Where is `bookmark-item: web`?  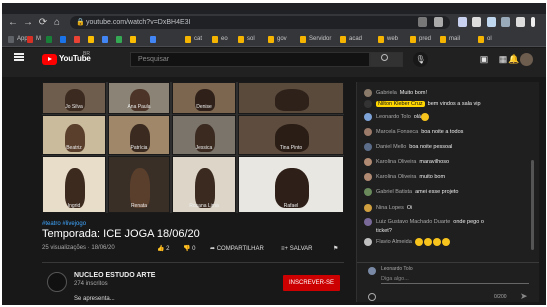 bookmark-item: web is located at coordinates (388, 39).